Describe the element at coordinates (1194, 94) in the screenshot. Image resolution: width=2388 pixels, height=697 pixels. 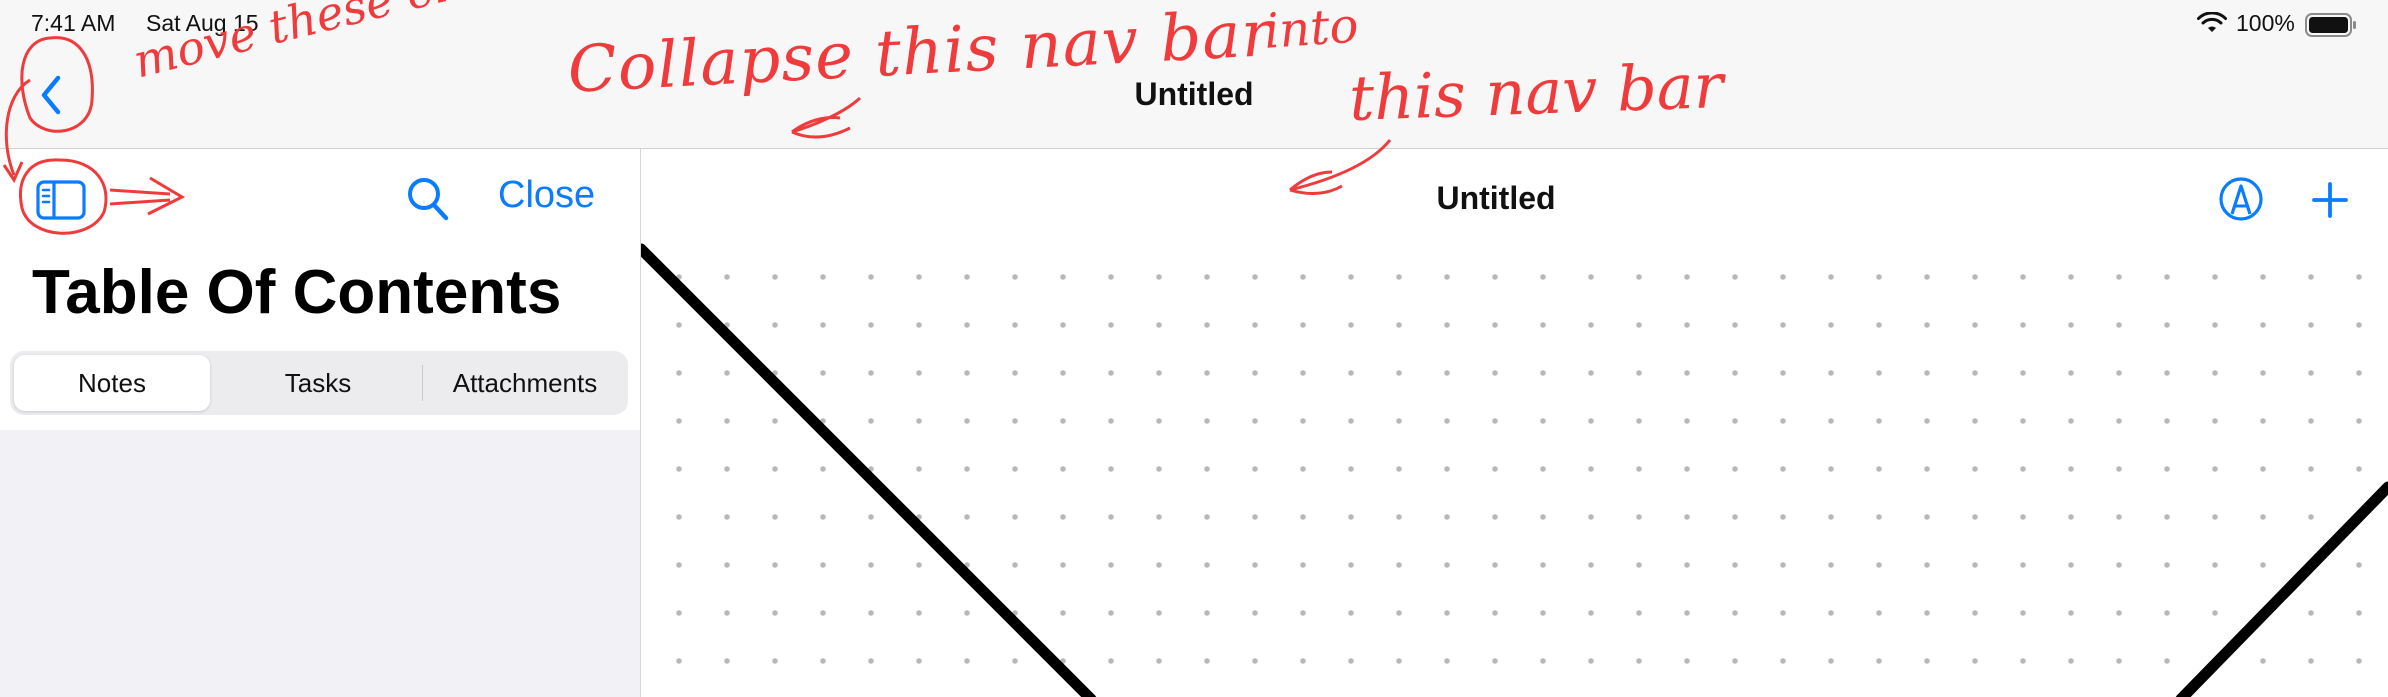
I see `top-nav-title: Untitled` at that location.